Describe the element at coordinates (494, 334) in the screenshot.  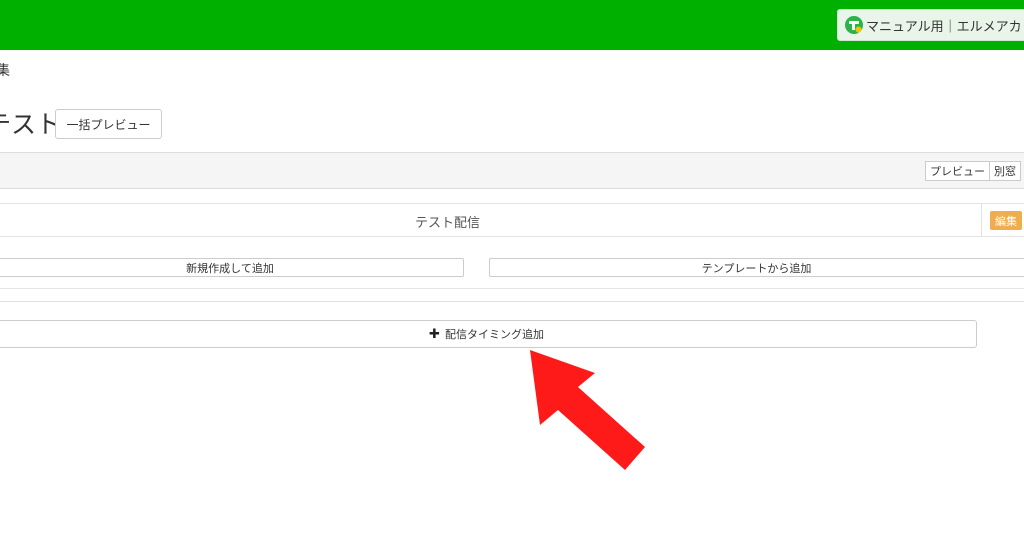
I see `add-timing-label: 配信タイミング追加` at that location.